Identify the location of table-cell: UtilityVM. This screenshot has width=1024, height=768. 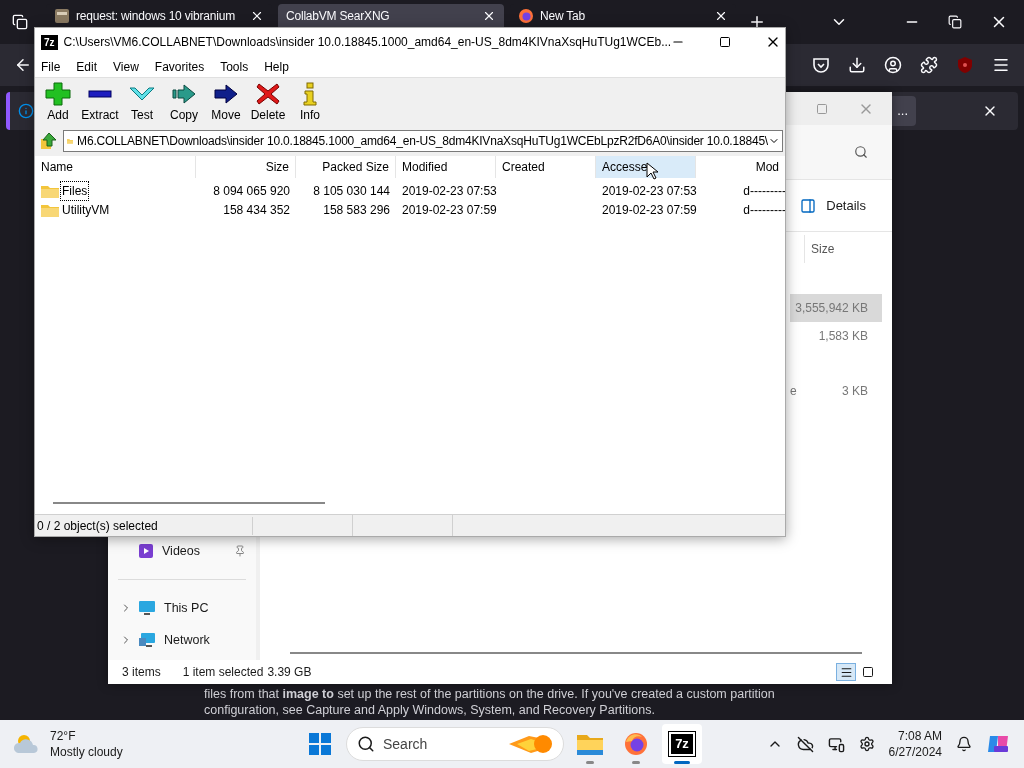
(86, 209).